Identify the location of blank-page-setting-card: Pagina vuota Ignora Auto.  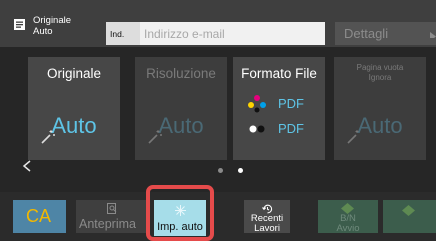
(380, 108).